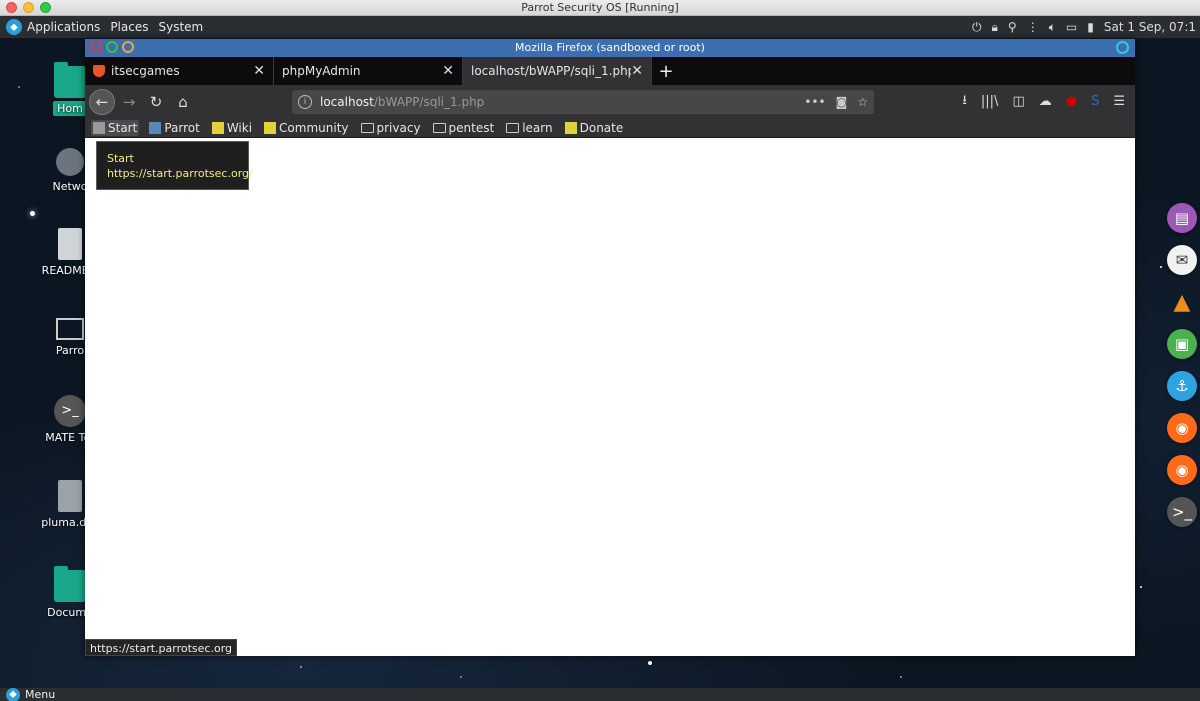 This screenshot has width=1200, height=701. Describe the element at coordinates (239, 127) in the screenshot. I see `bookmark-label: Wiki` at that location.